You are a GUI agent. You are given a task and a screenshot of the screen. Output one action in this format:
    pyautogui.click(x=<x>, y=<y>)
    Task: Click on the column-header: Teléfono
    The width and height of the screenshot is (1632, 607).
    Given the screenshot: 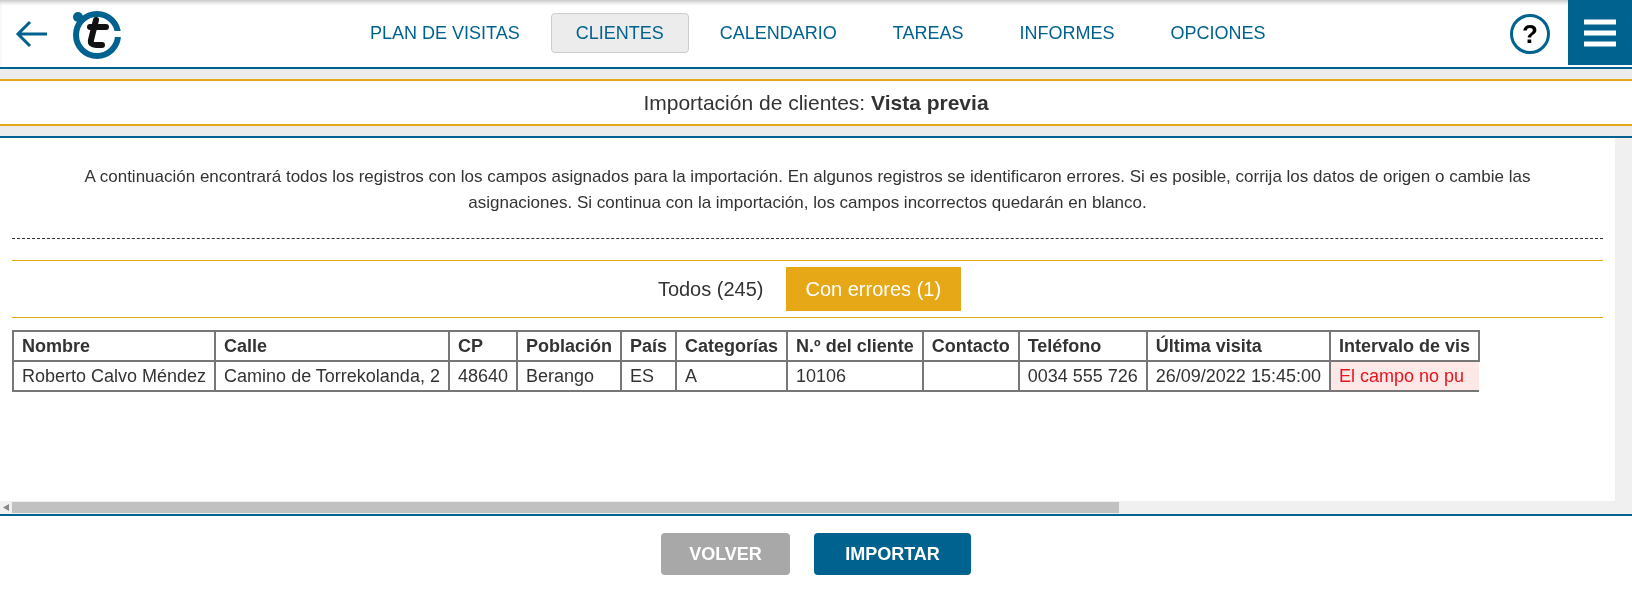 What is the action you would take?
    pyautogui.click(x=1082, y=346)
    